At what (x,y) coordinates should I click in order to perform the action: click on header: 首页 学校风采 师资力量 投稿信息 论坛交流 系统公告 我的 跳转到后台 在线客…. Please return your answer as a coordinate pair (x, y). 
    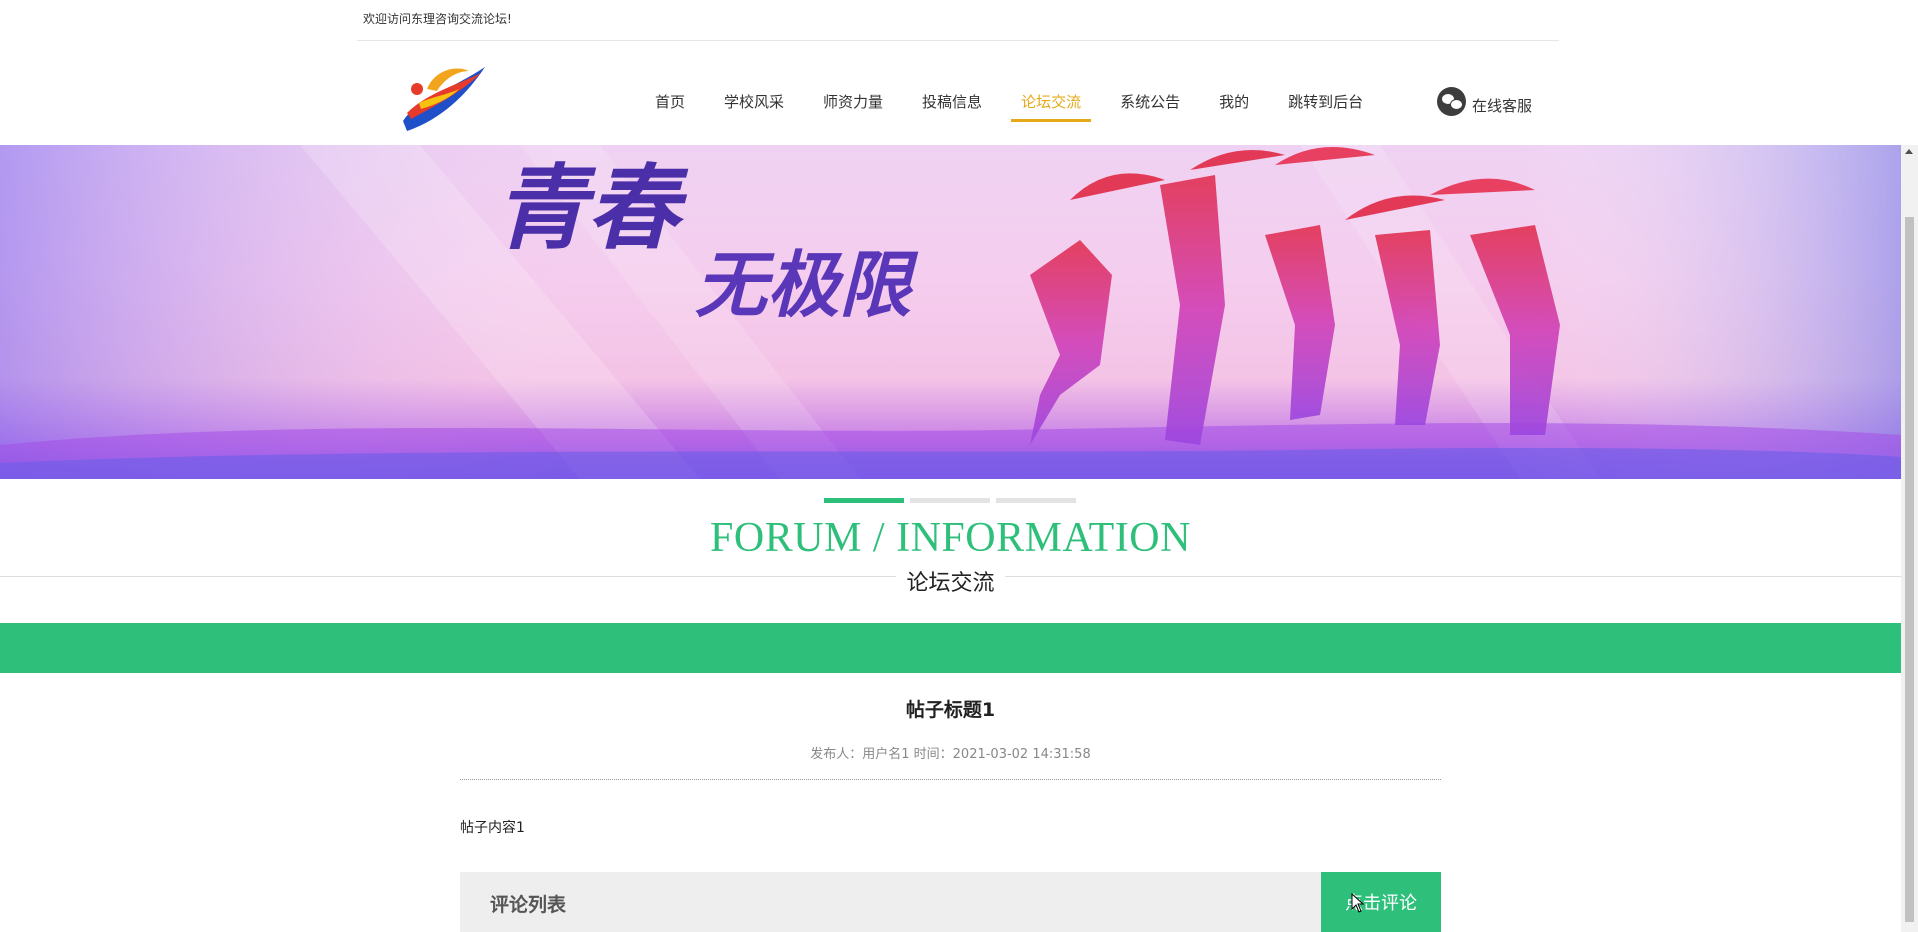
    Looking at the image, I should click on (958, 93).